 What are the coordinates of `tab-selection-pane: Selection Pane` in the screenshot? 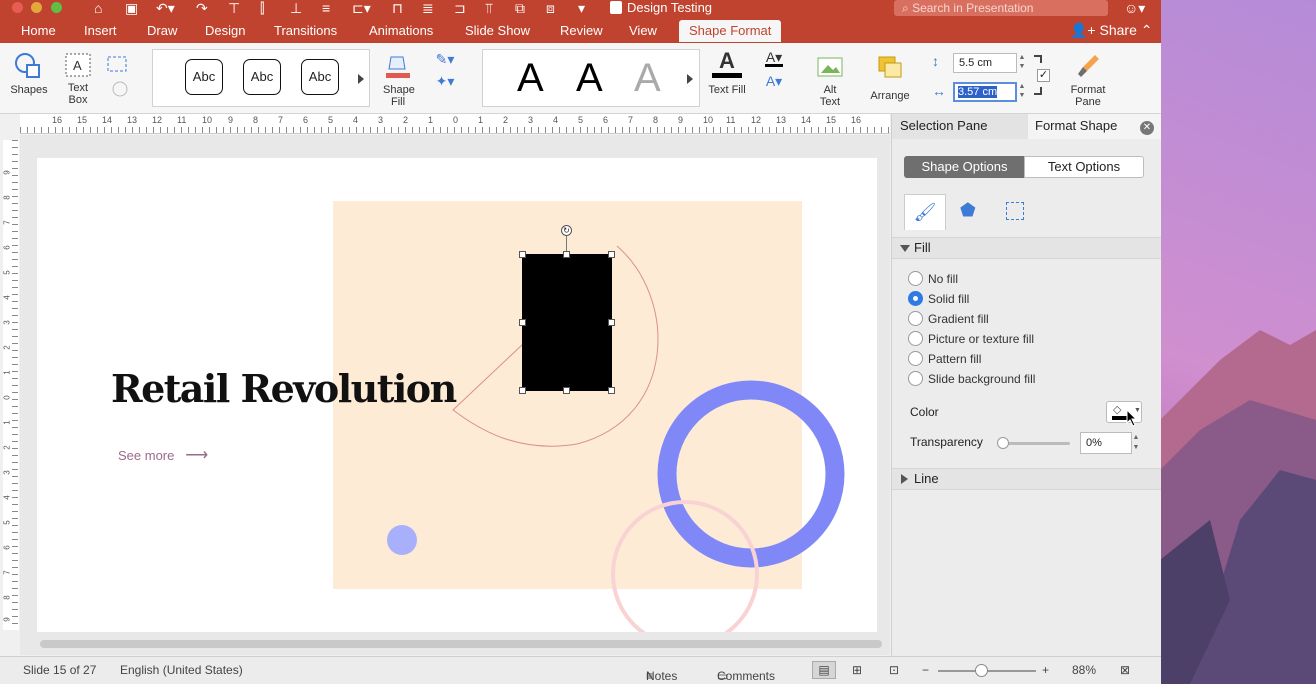 It's located at (960, 126).